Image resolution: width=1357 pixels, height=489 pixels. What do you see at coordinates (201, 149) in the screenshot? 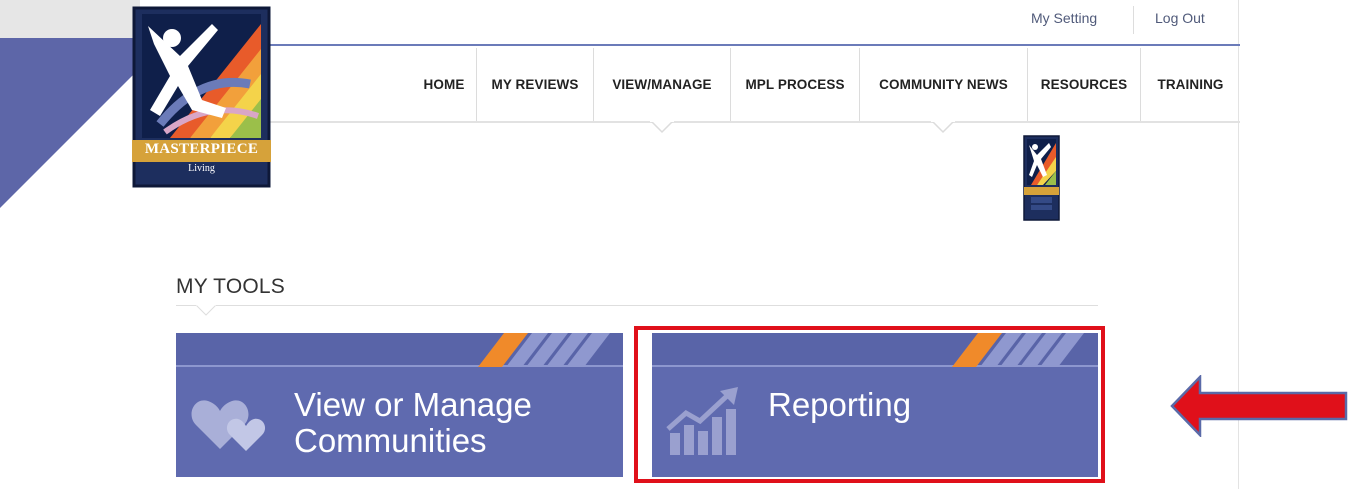
I see `logo-wordmark: MASTERPIECE` at bounding box center [201, 149].